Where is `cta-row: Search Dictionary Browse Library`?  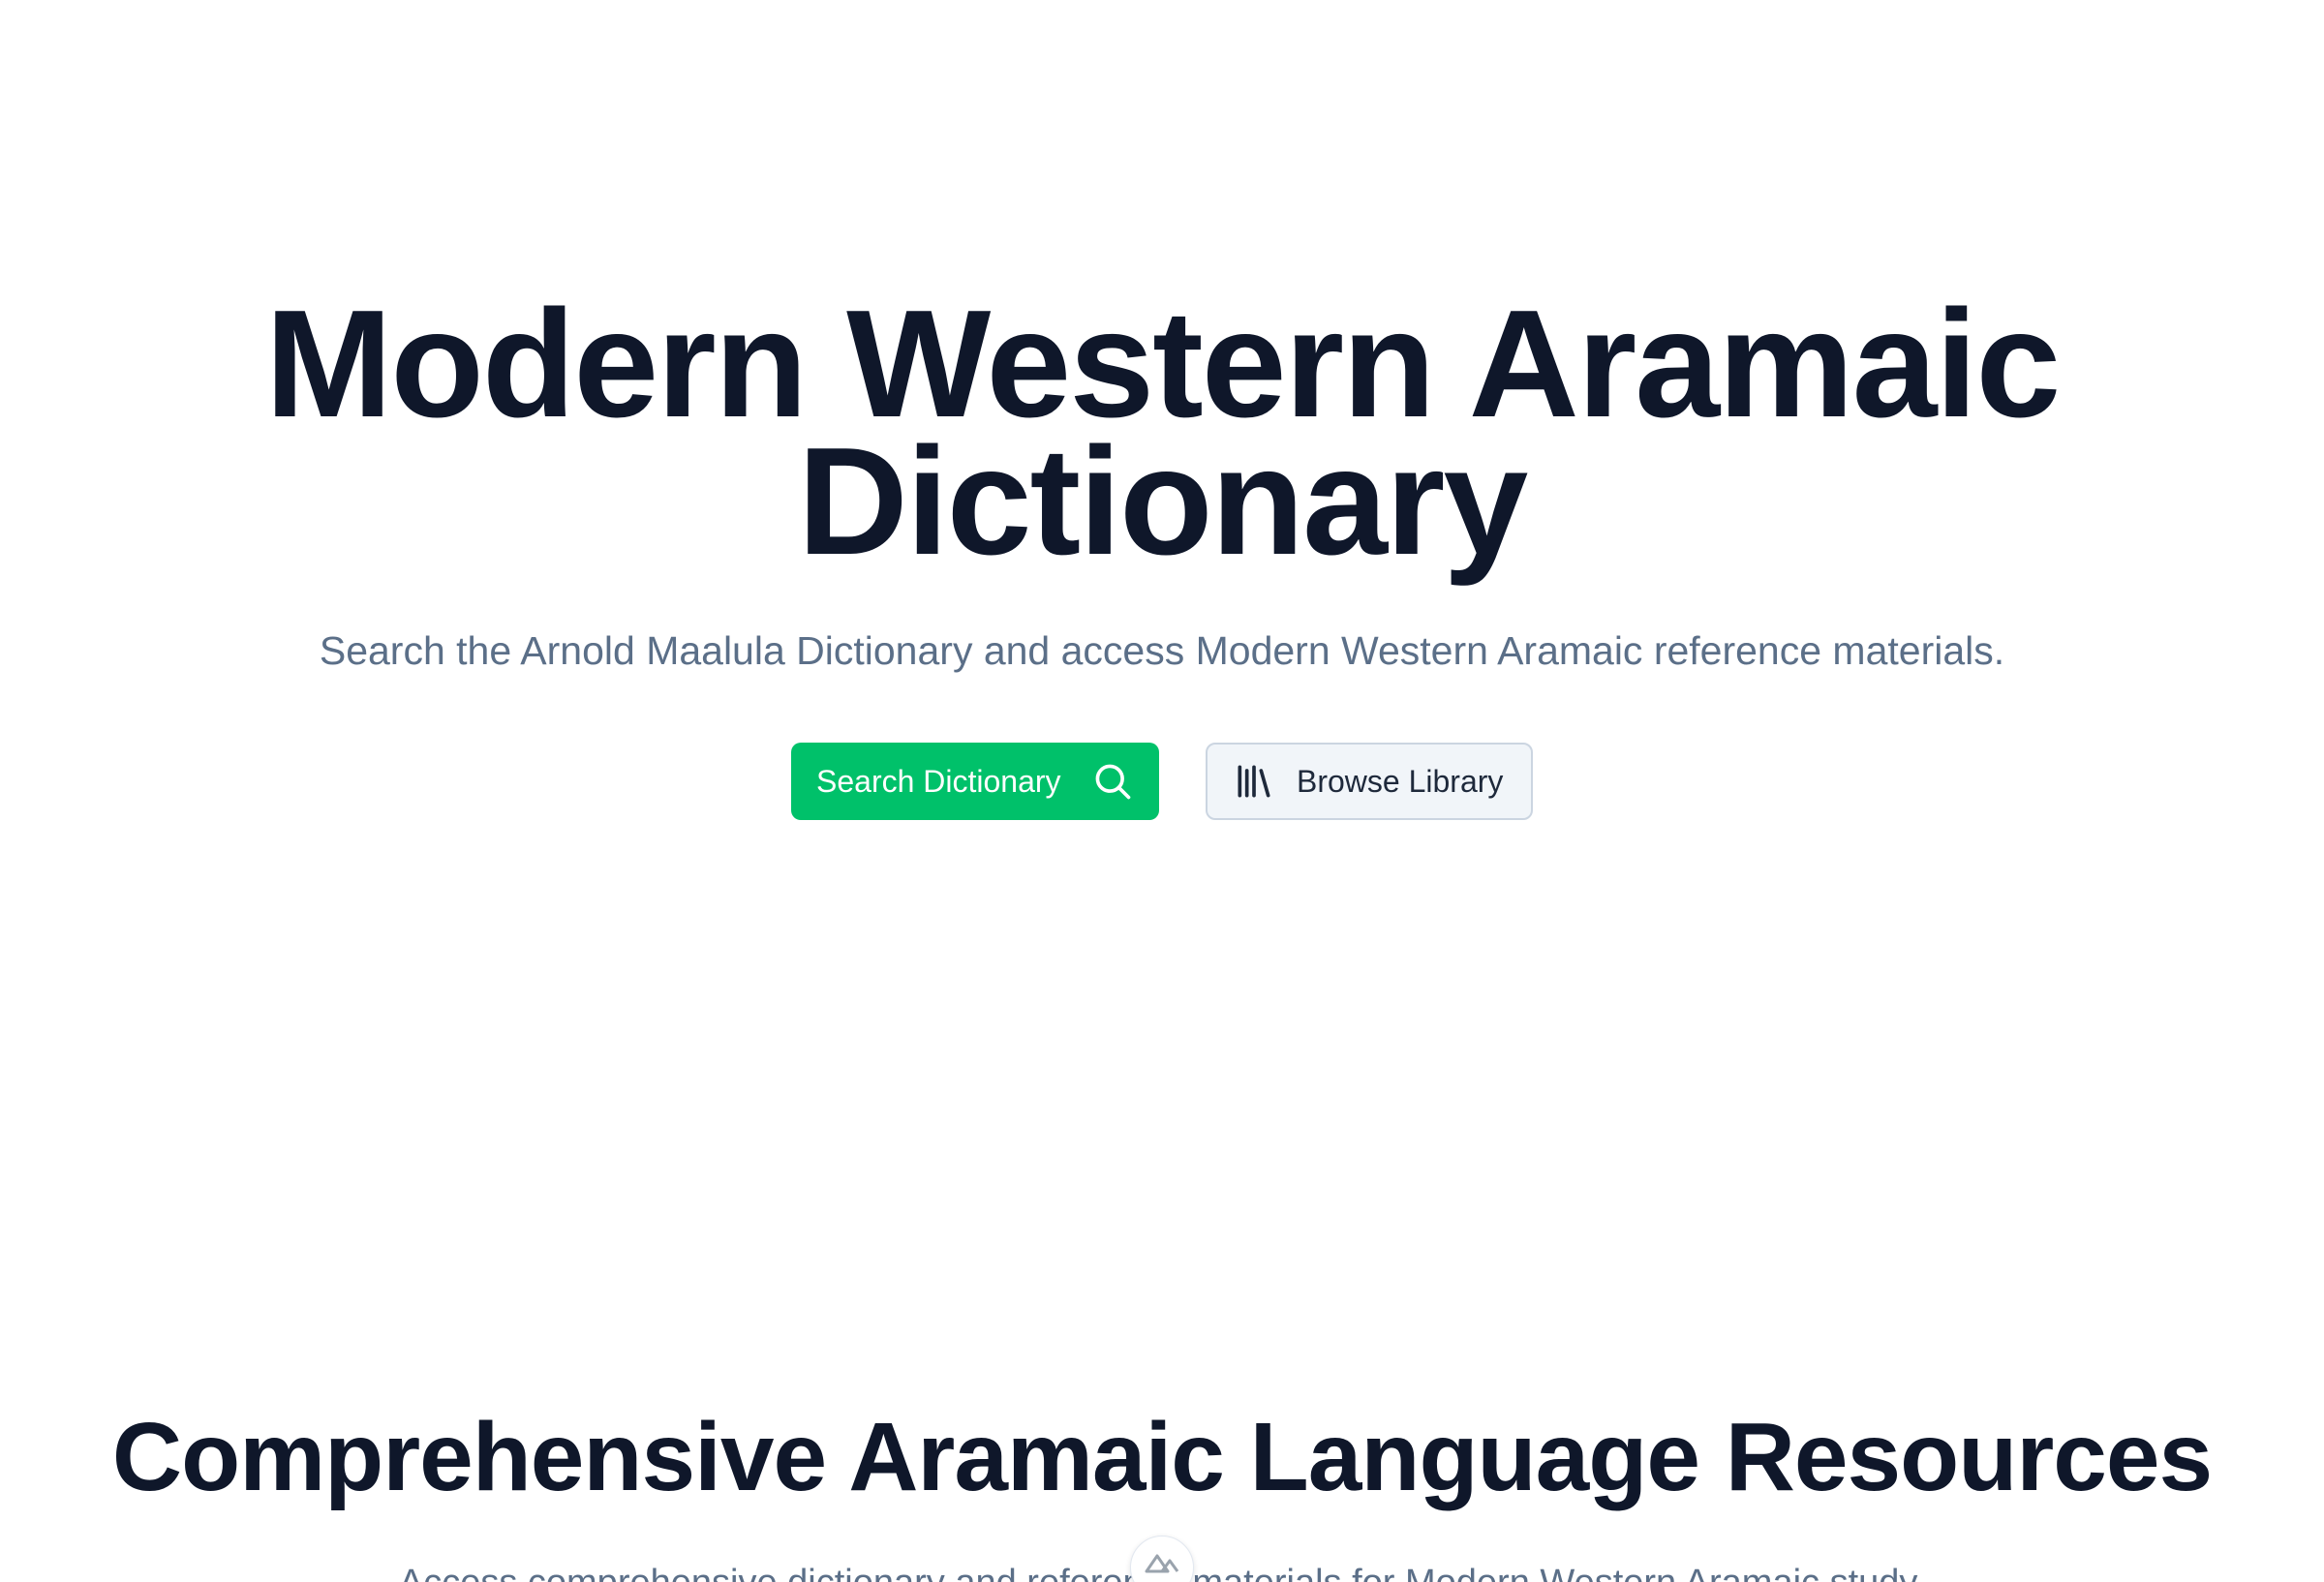 cta-row: Search Dictionary Browse Library is located at coordinates (1162, 781).